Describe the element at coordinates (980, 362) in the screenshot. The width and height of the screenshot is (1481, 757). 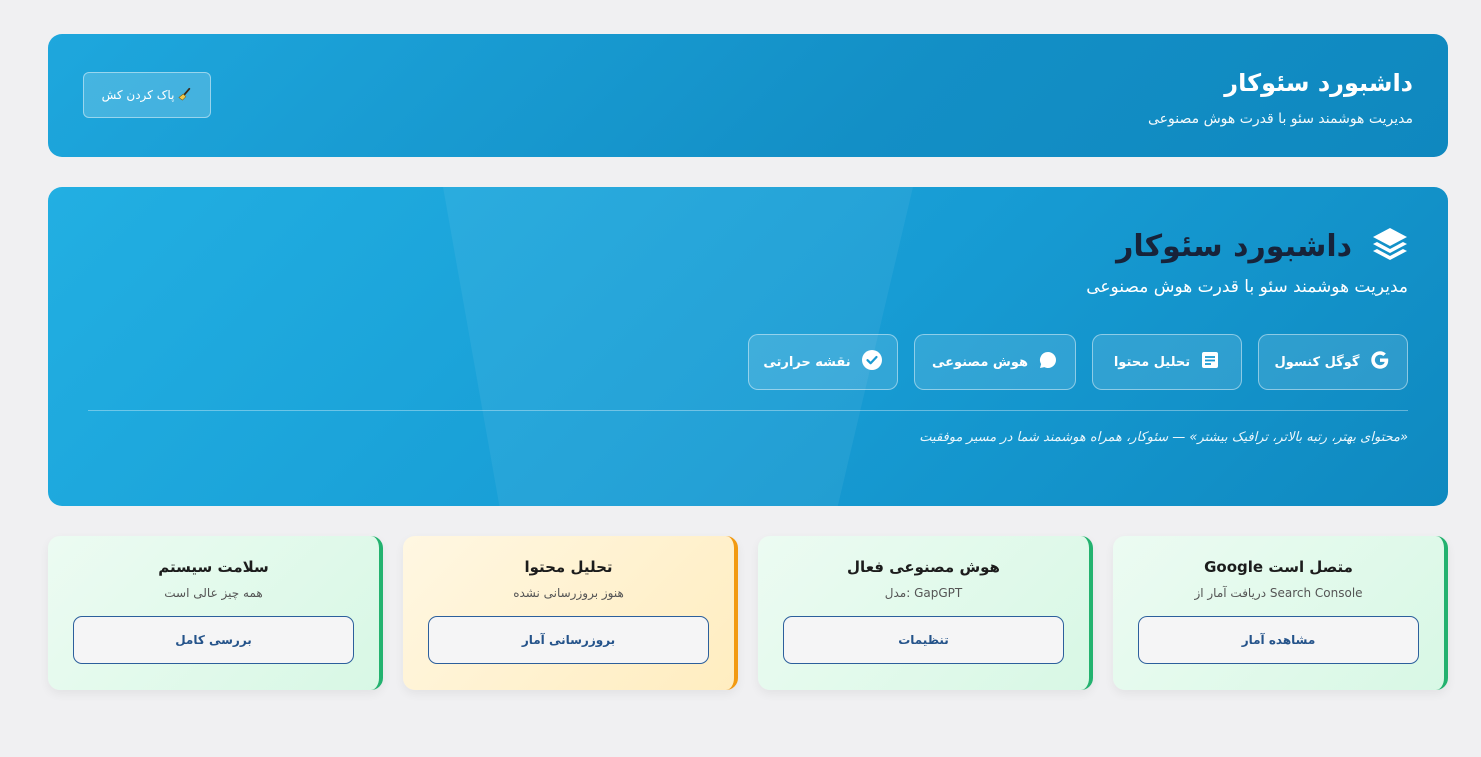
I see `ai-label: هوش مصنوعی` at that location.